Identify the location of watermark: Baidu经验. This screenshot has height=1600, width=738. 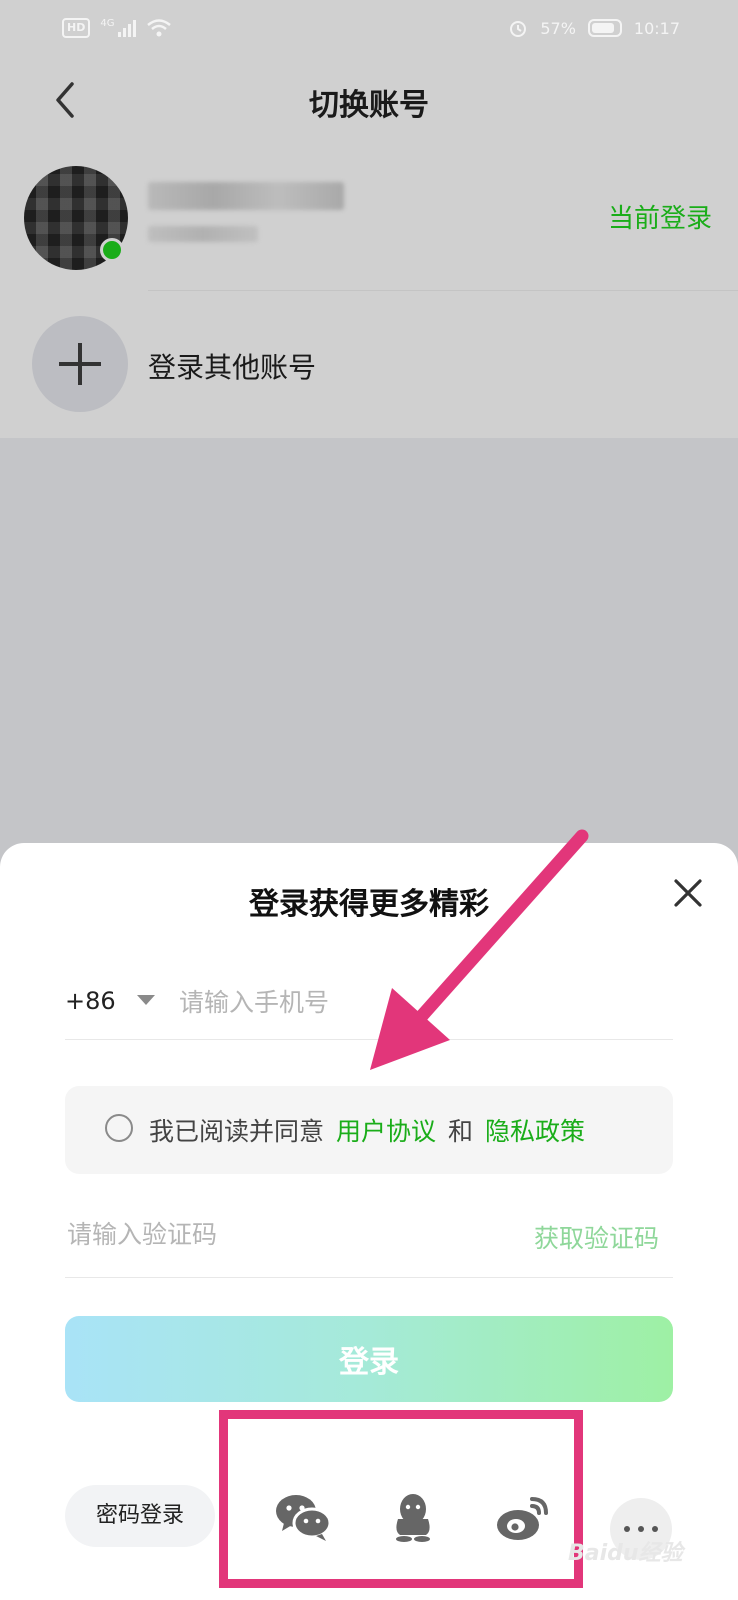
(625, 1553).